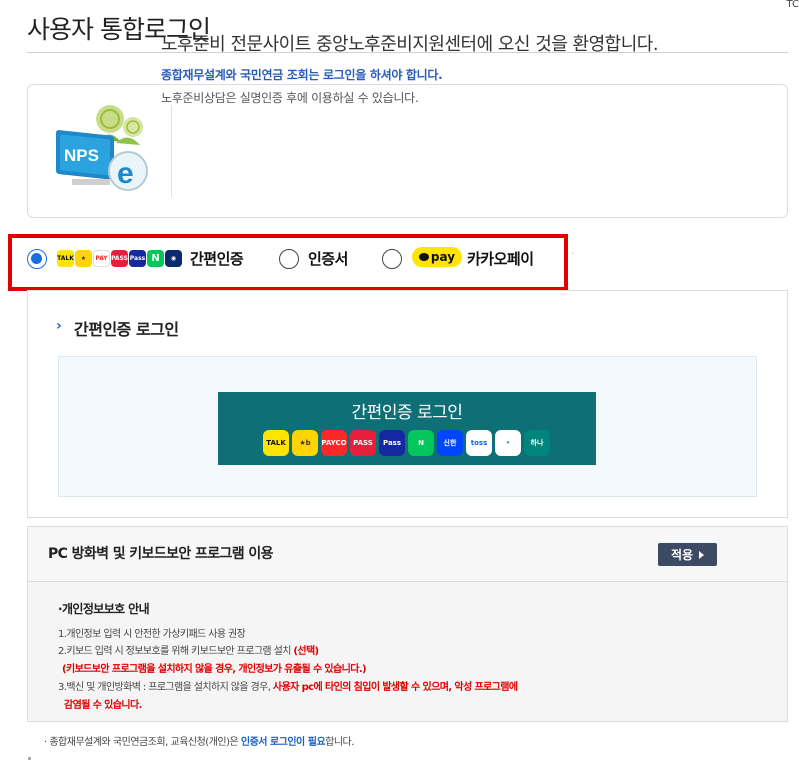  I want to click on apply-button: 적용, so click(687, 554).